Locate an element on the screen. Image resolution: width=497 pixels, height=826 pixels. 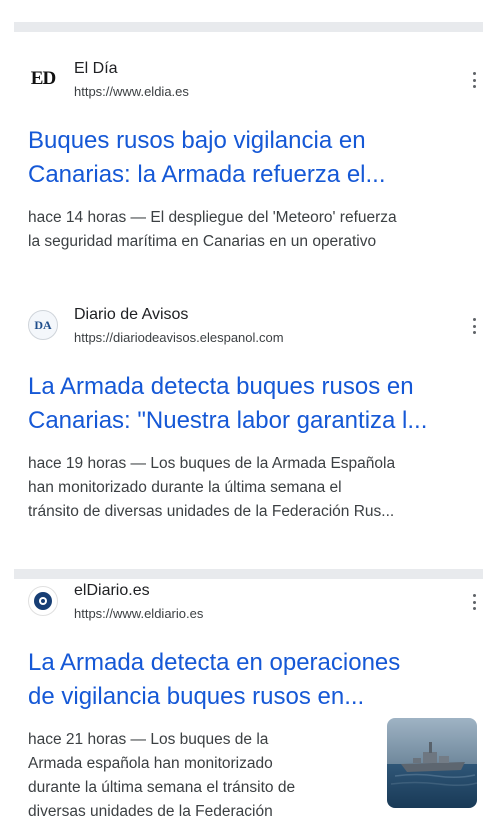
warship-image-icon is located at coordinates (432, 763).